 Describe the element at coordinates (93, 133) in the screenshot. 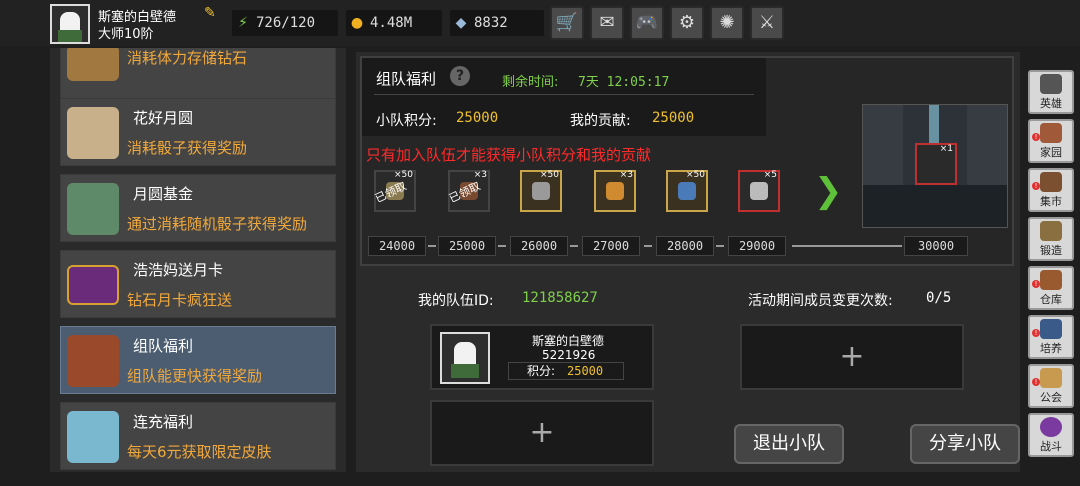

I see `rabbit-moon-icon` at that location.